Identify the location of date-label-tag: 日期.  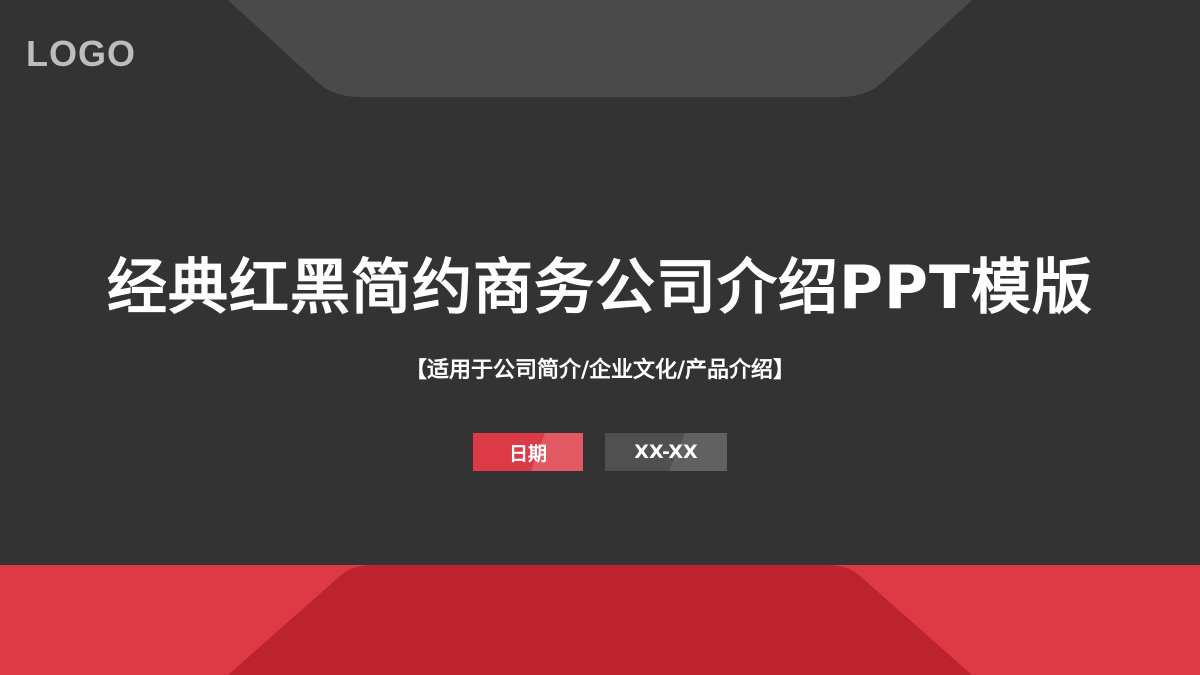
(528, 452).